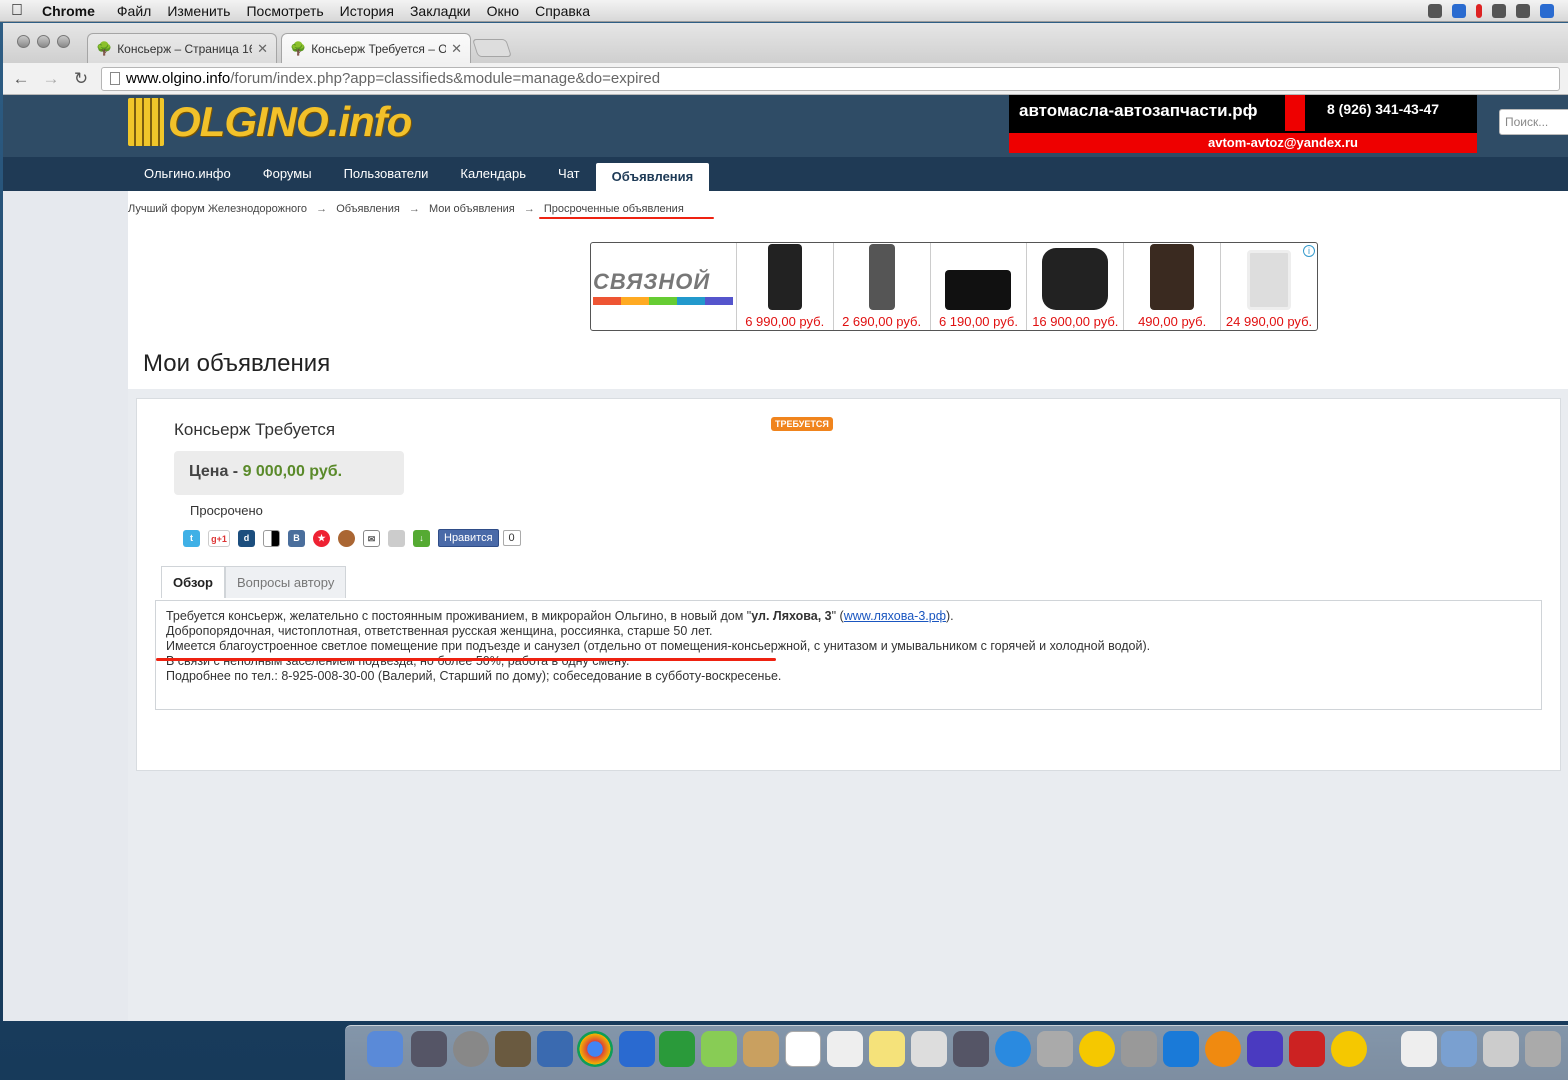 The image size is (1568, 1080). I want to click on filezilla-icon, so click(1307, 1049).